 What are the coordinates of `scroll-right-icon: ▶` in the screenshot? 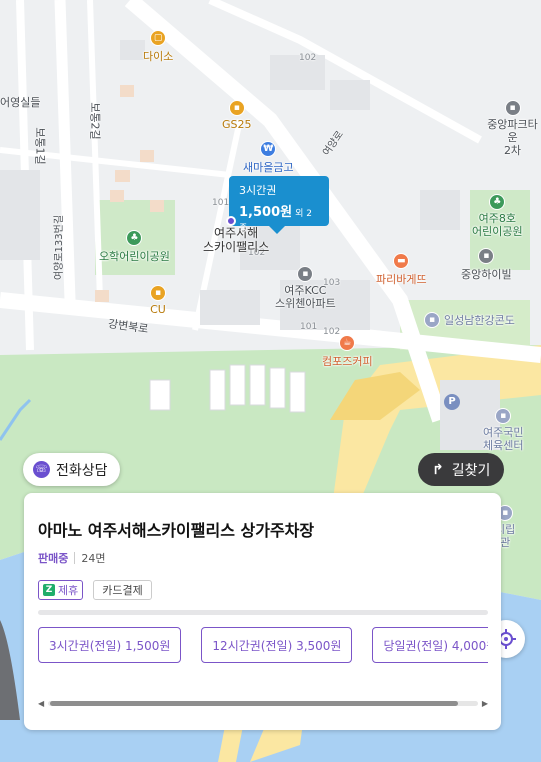 It's located at (485, 703).